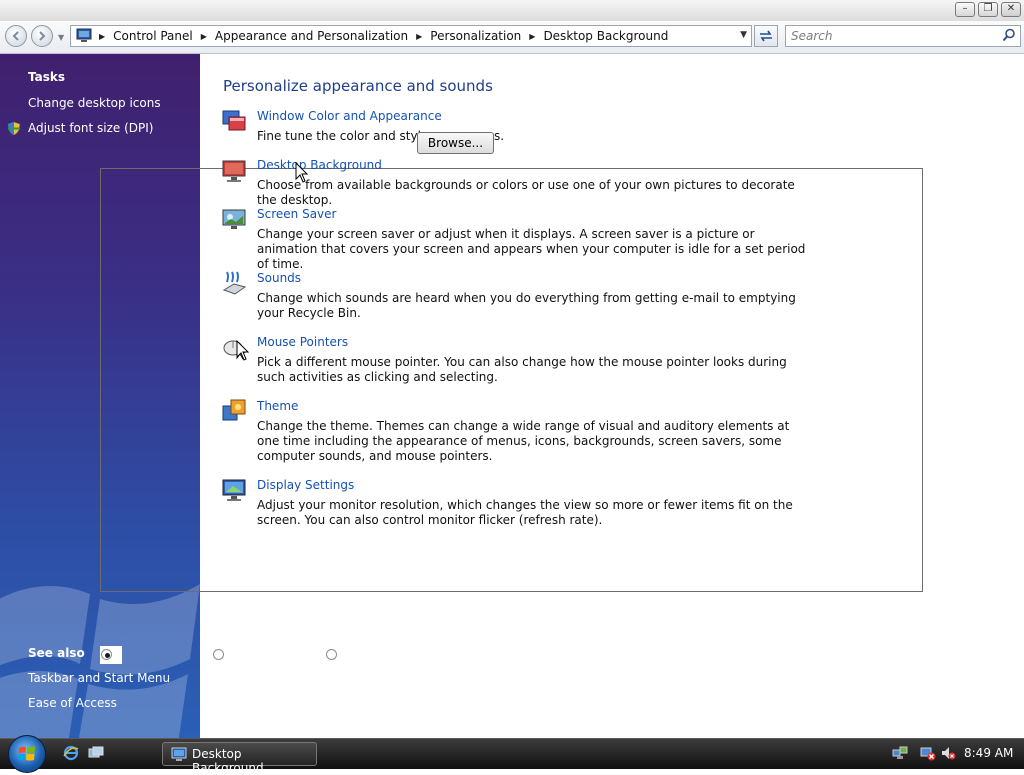 This screenshot has width=1024, height=775. What do you see at coordinates (234, 490) in the screenshot?
I see `display-settings-icon` at bounding box center [234, 490].